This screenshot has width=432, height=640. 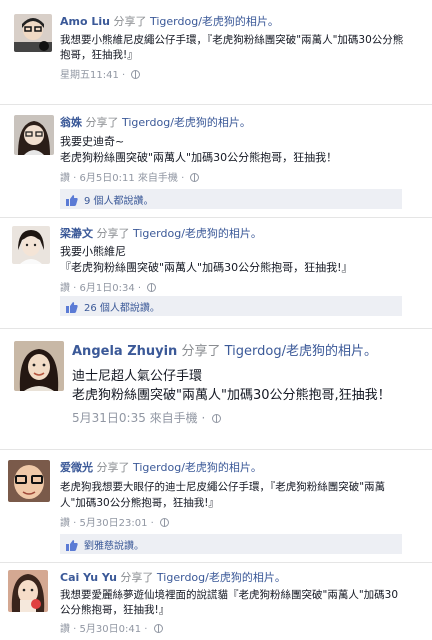 What do you see at coordinates (115, 610) in the screenshot?
I see `message-line: 公分熊抱哥，狂抽我!』` at bounding box center [115, 610].